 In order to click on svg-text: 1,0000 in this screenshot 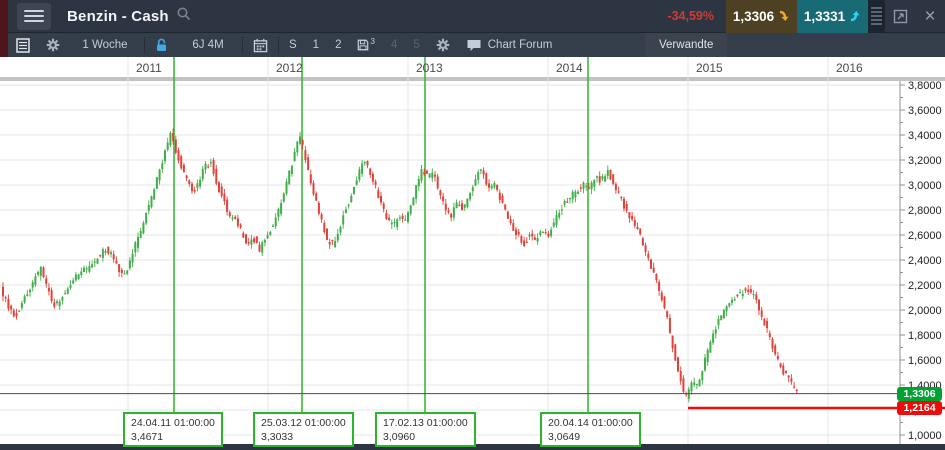, I will do `click(925, 436)`.